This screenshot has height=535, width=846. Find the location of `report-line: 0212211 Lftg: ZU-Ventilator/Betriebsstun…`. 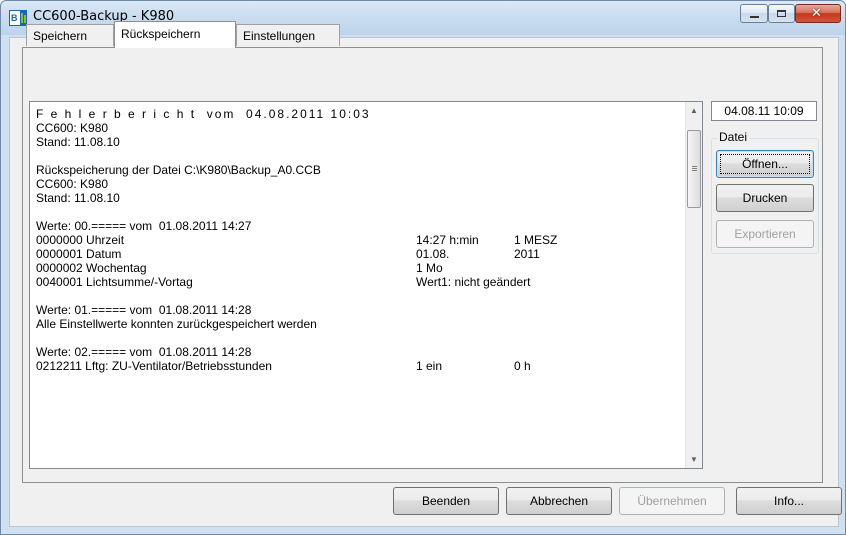

report-line: 0212211 Lftg: ZU-Ventilator/Betriebsstun… is located at coordinates (154, 366).